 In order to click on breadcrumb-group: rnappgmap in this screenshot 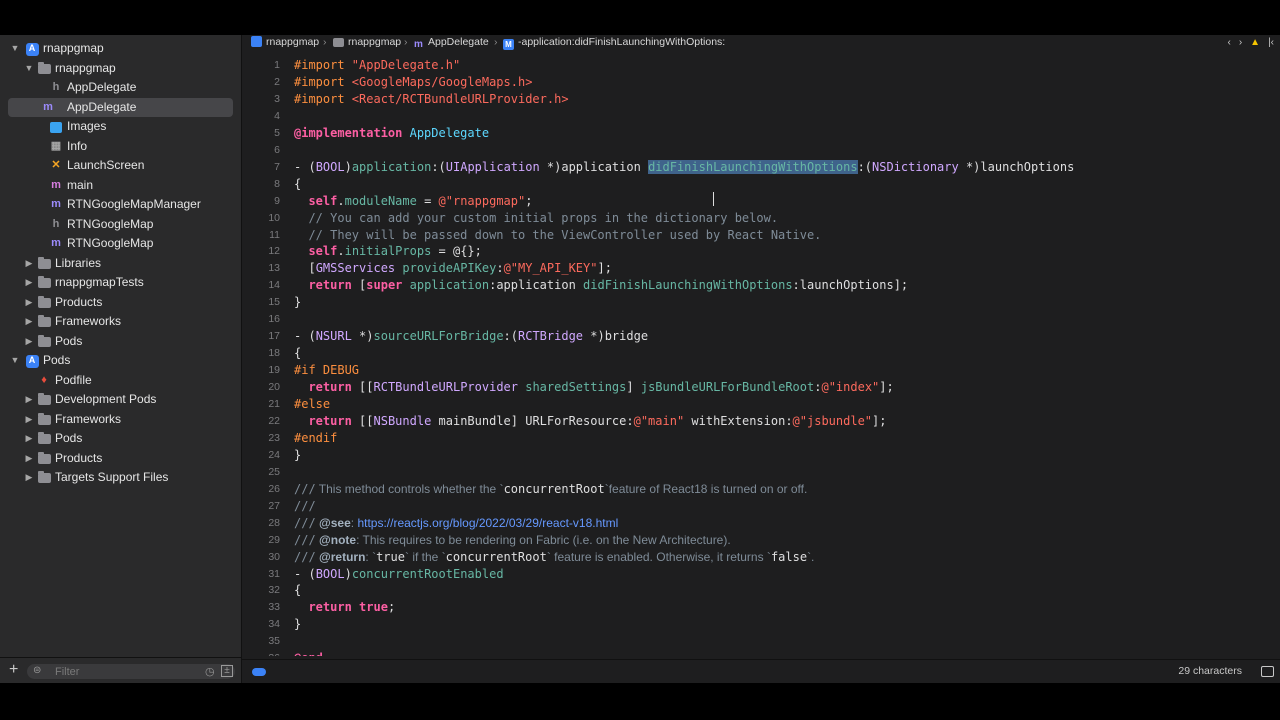, I will do `click(367, 42)`.